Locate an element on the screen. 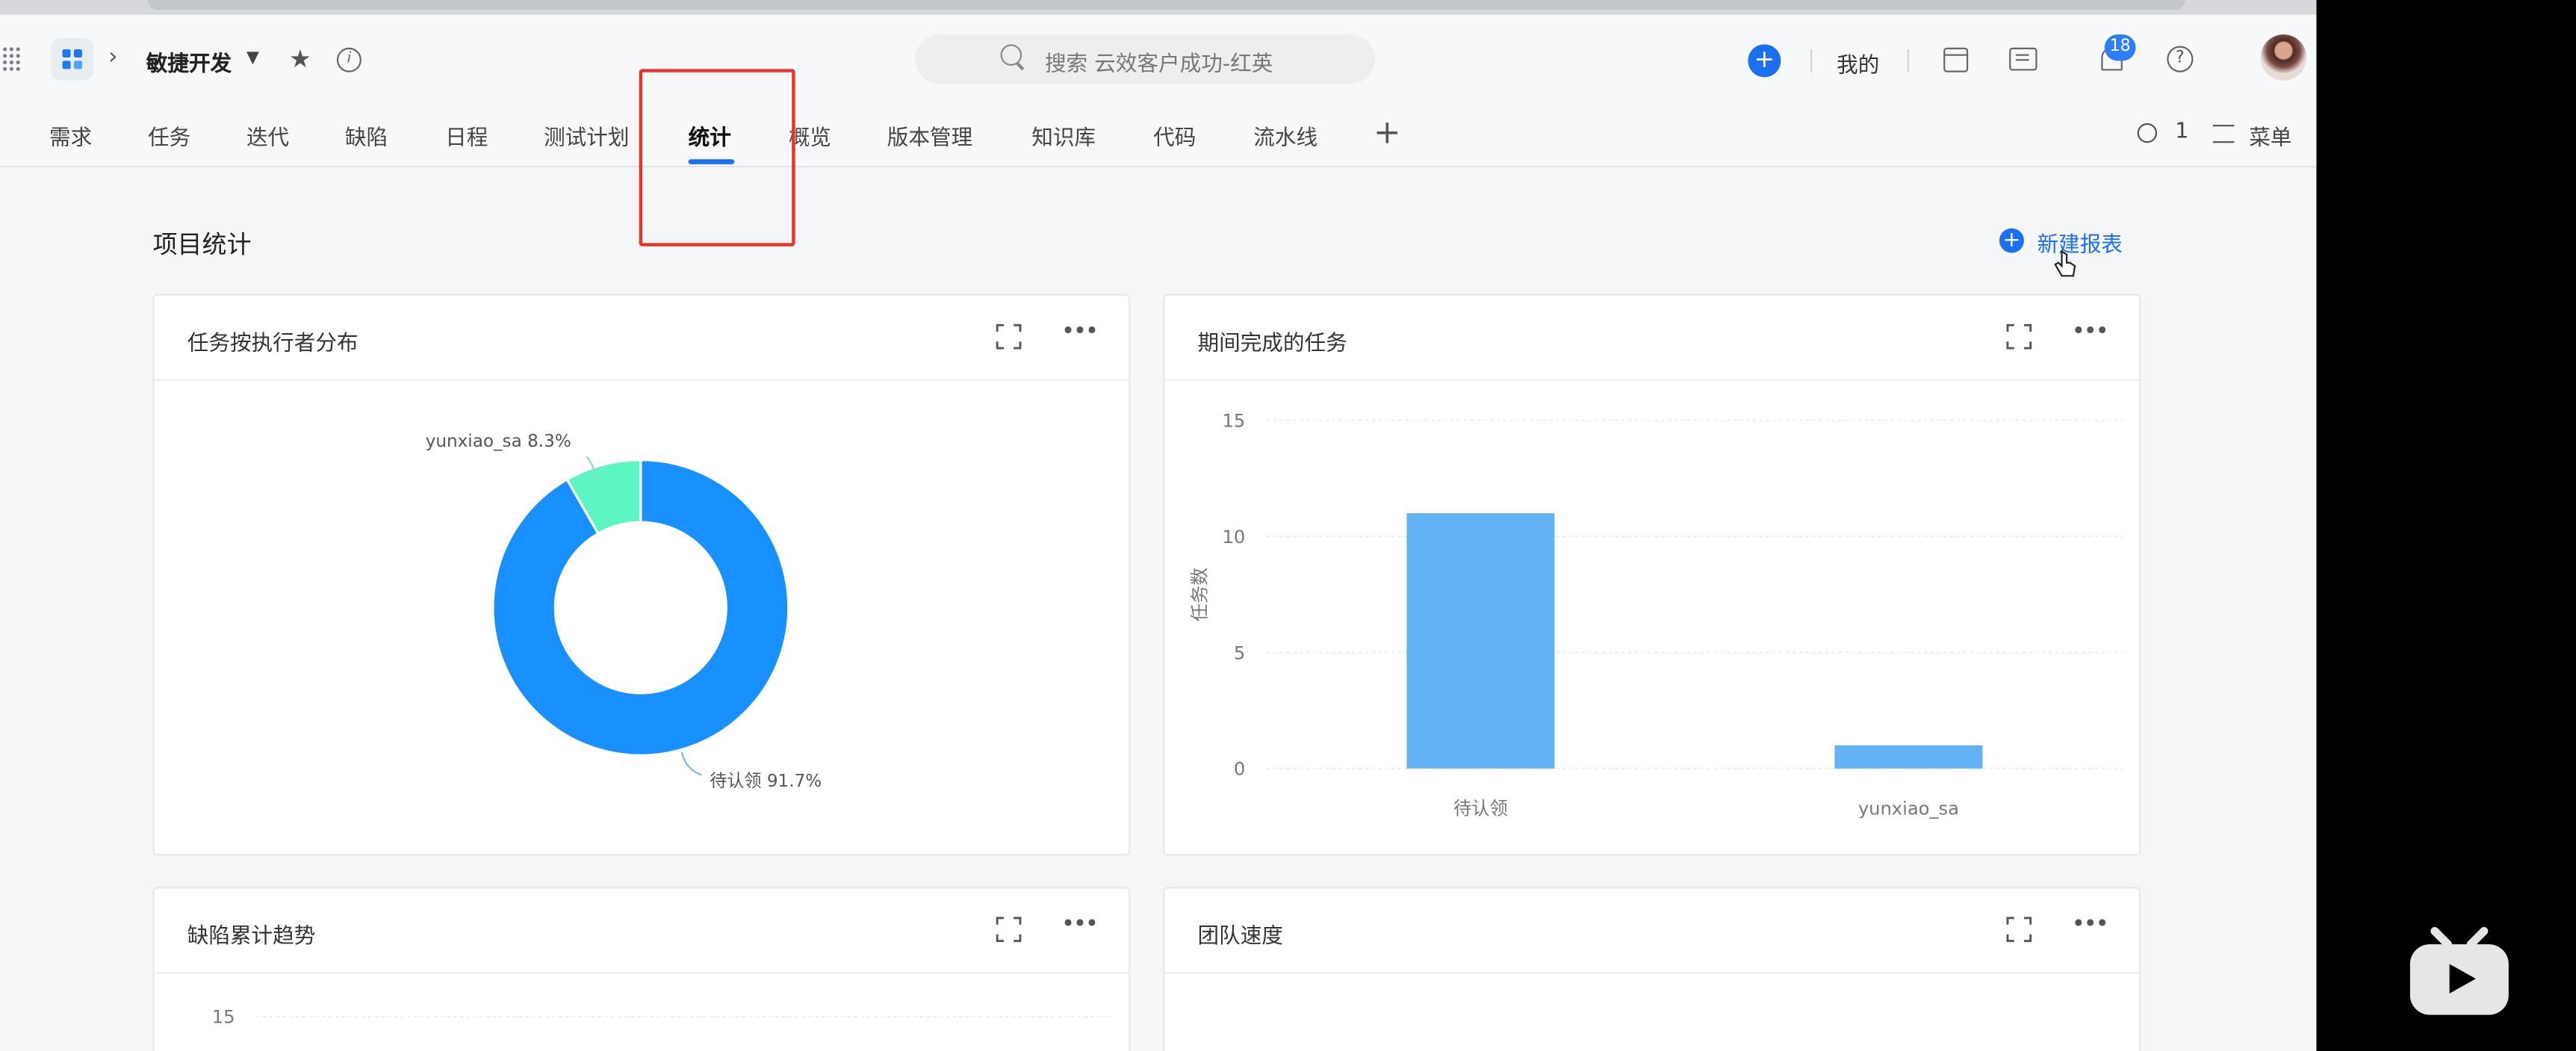 This screenshot has width=2576, height=1051. search-input: 搜索 云效客户成功-红英 is located at coordinates (1145, 59).